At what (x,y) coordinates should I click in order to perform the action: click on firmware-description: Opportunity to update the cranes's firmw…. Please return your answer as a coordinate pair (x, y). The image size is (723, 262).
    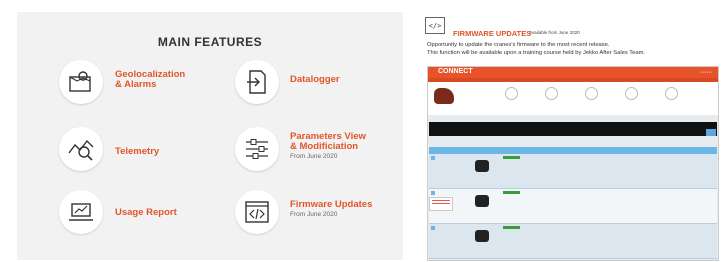
    Looking at the image, I should click on (572, 49).